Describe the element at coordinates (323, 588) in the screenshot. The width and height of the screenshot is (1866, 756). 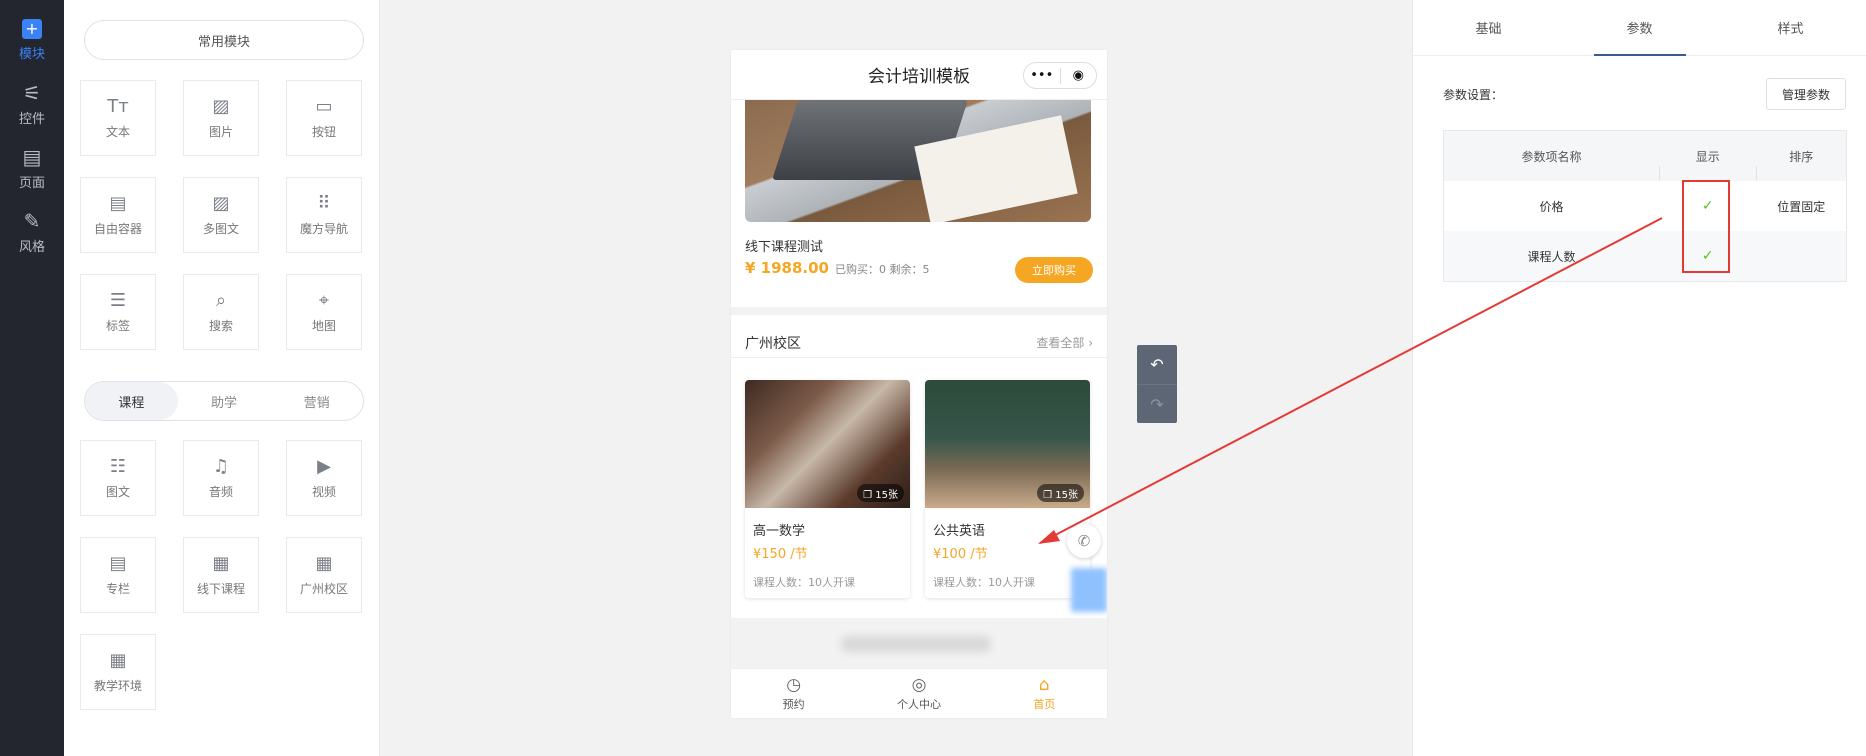
I see `module-label: 广州校区` at that location.